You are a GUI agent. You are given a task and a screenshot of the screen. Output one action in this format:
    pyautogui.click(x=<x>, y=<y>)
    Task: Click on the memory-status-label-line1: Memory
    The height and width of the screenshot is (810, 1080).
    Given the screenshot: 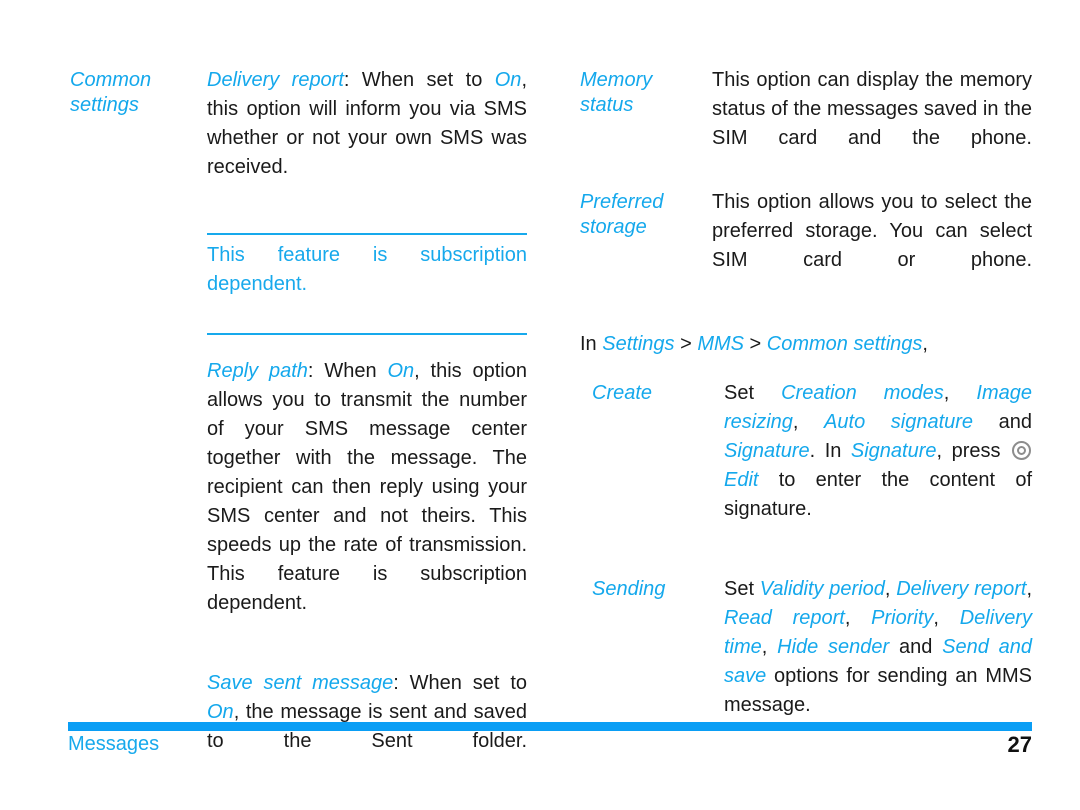 What is the action you would take?
    pyautogui.click(x=616, y=80)
    